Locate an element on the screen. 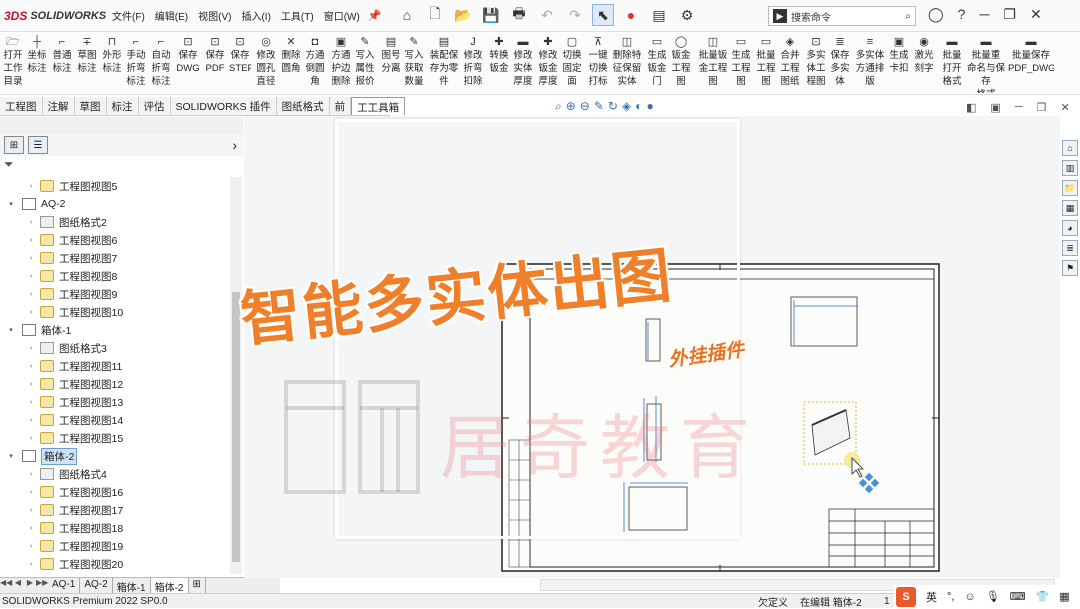 The image size is (1080, 609). watermark-text: 居奇教育 is located at coordinates (600, 448).